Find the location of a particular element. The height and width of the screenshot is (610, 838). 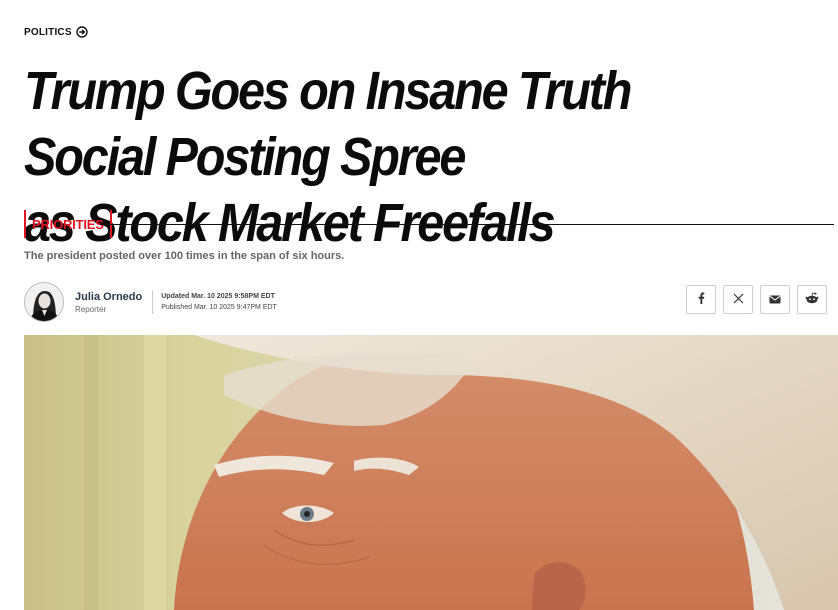

section-link: POLITICS is located at coordinates (56, 32).